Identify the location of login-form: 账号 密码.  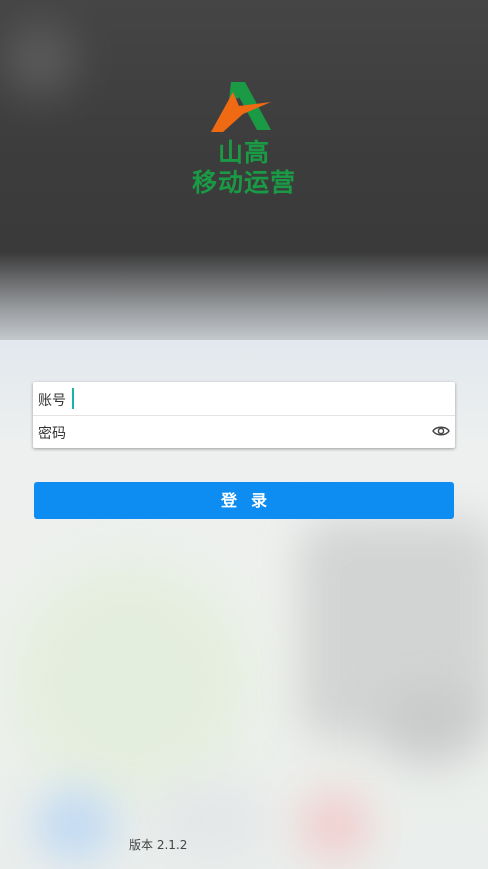
(244, 415).